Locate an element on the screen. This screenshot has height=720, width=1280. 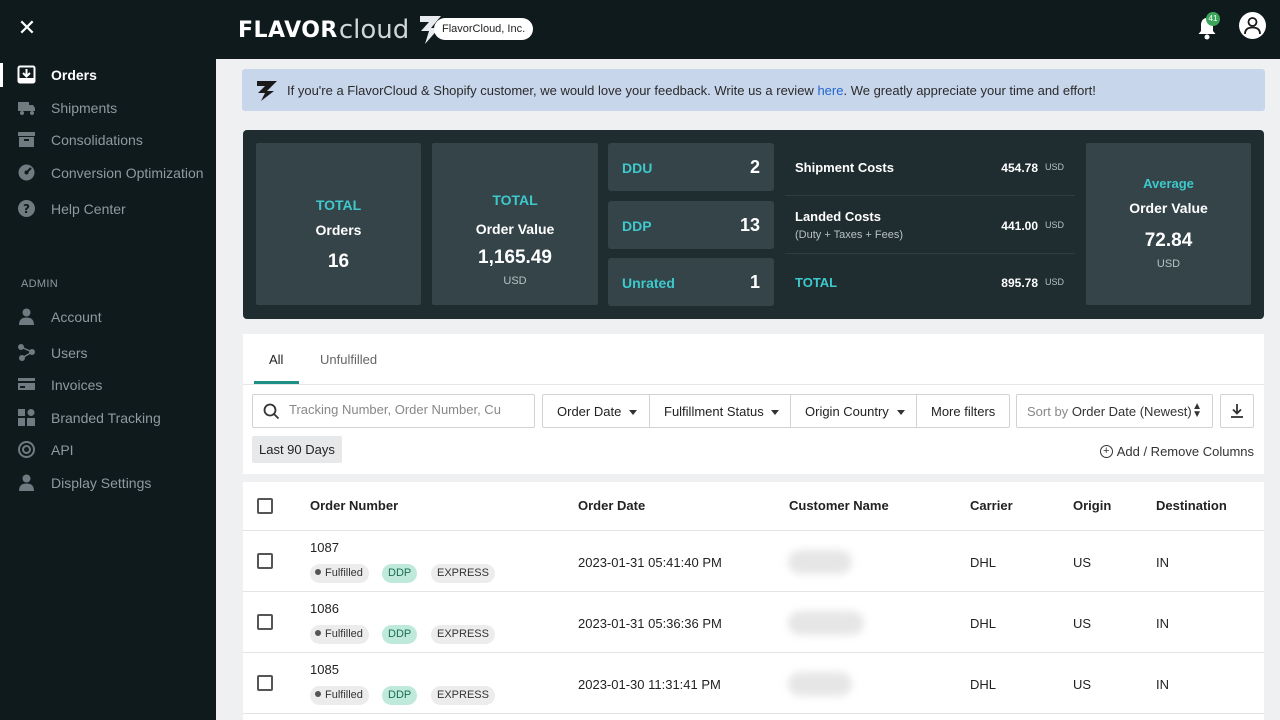
sidebar-item-conversion-optimization: Conversion Optimization is located at coordinates (108, 173).